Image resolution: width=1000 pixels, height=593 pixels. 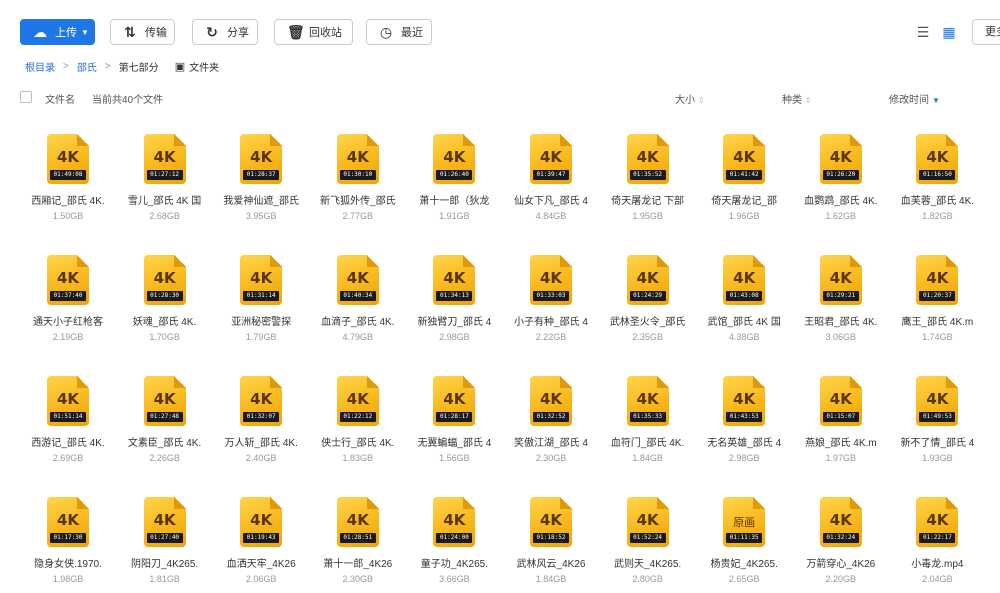 I want to click on video-thumbnail-icon: 4K 01:40:34, so click(x=357, y=280).